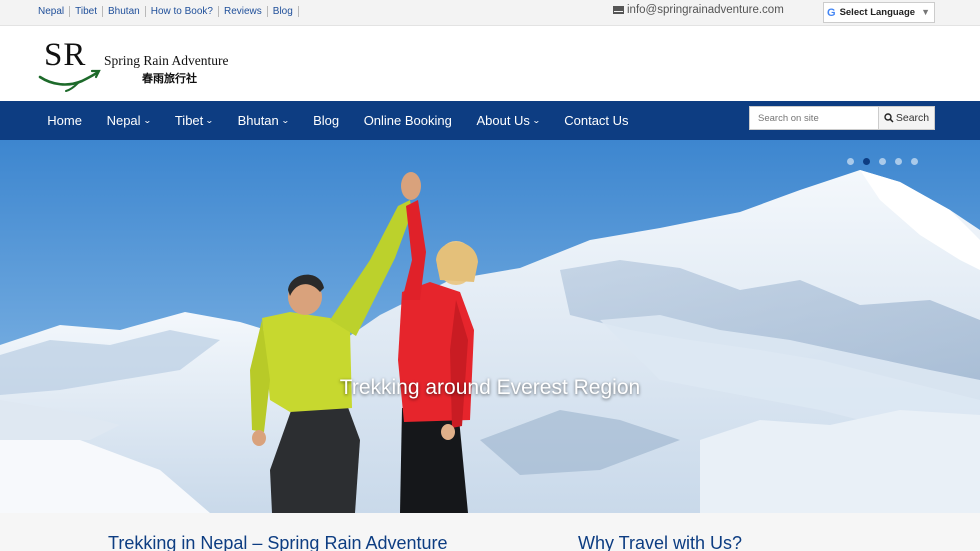 This screenshot has width=980, height=551. I want to click on contact-email: info@springrainadventure.com, so click(698, 10).